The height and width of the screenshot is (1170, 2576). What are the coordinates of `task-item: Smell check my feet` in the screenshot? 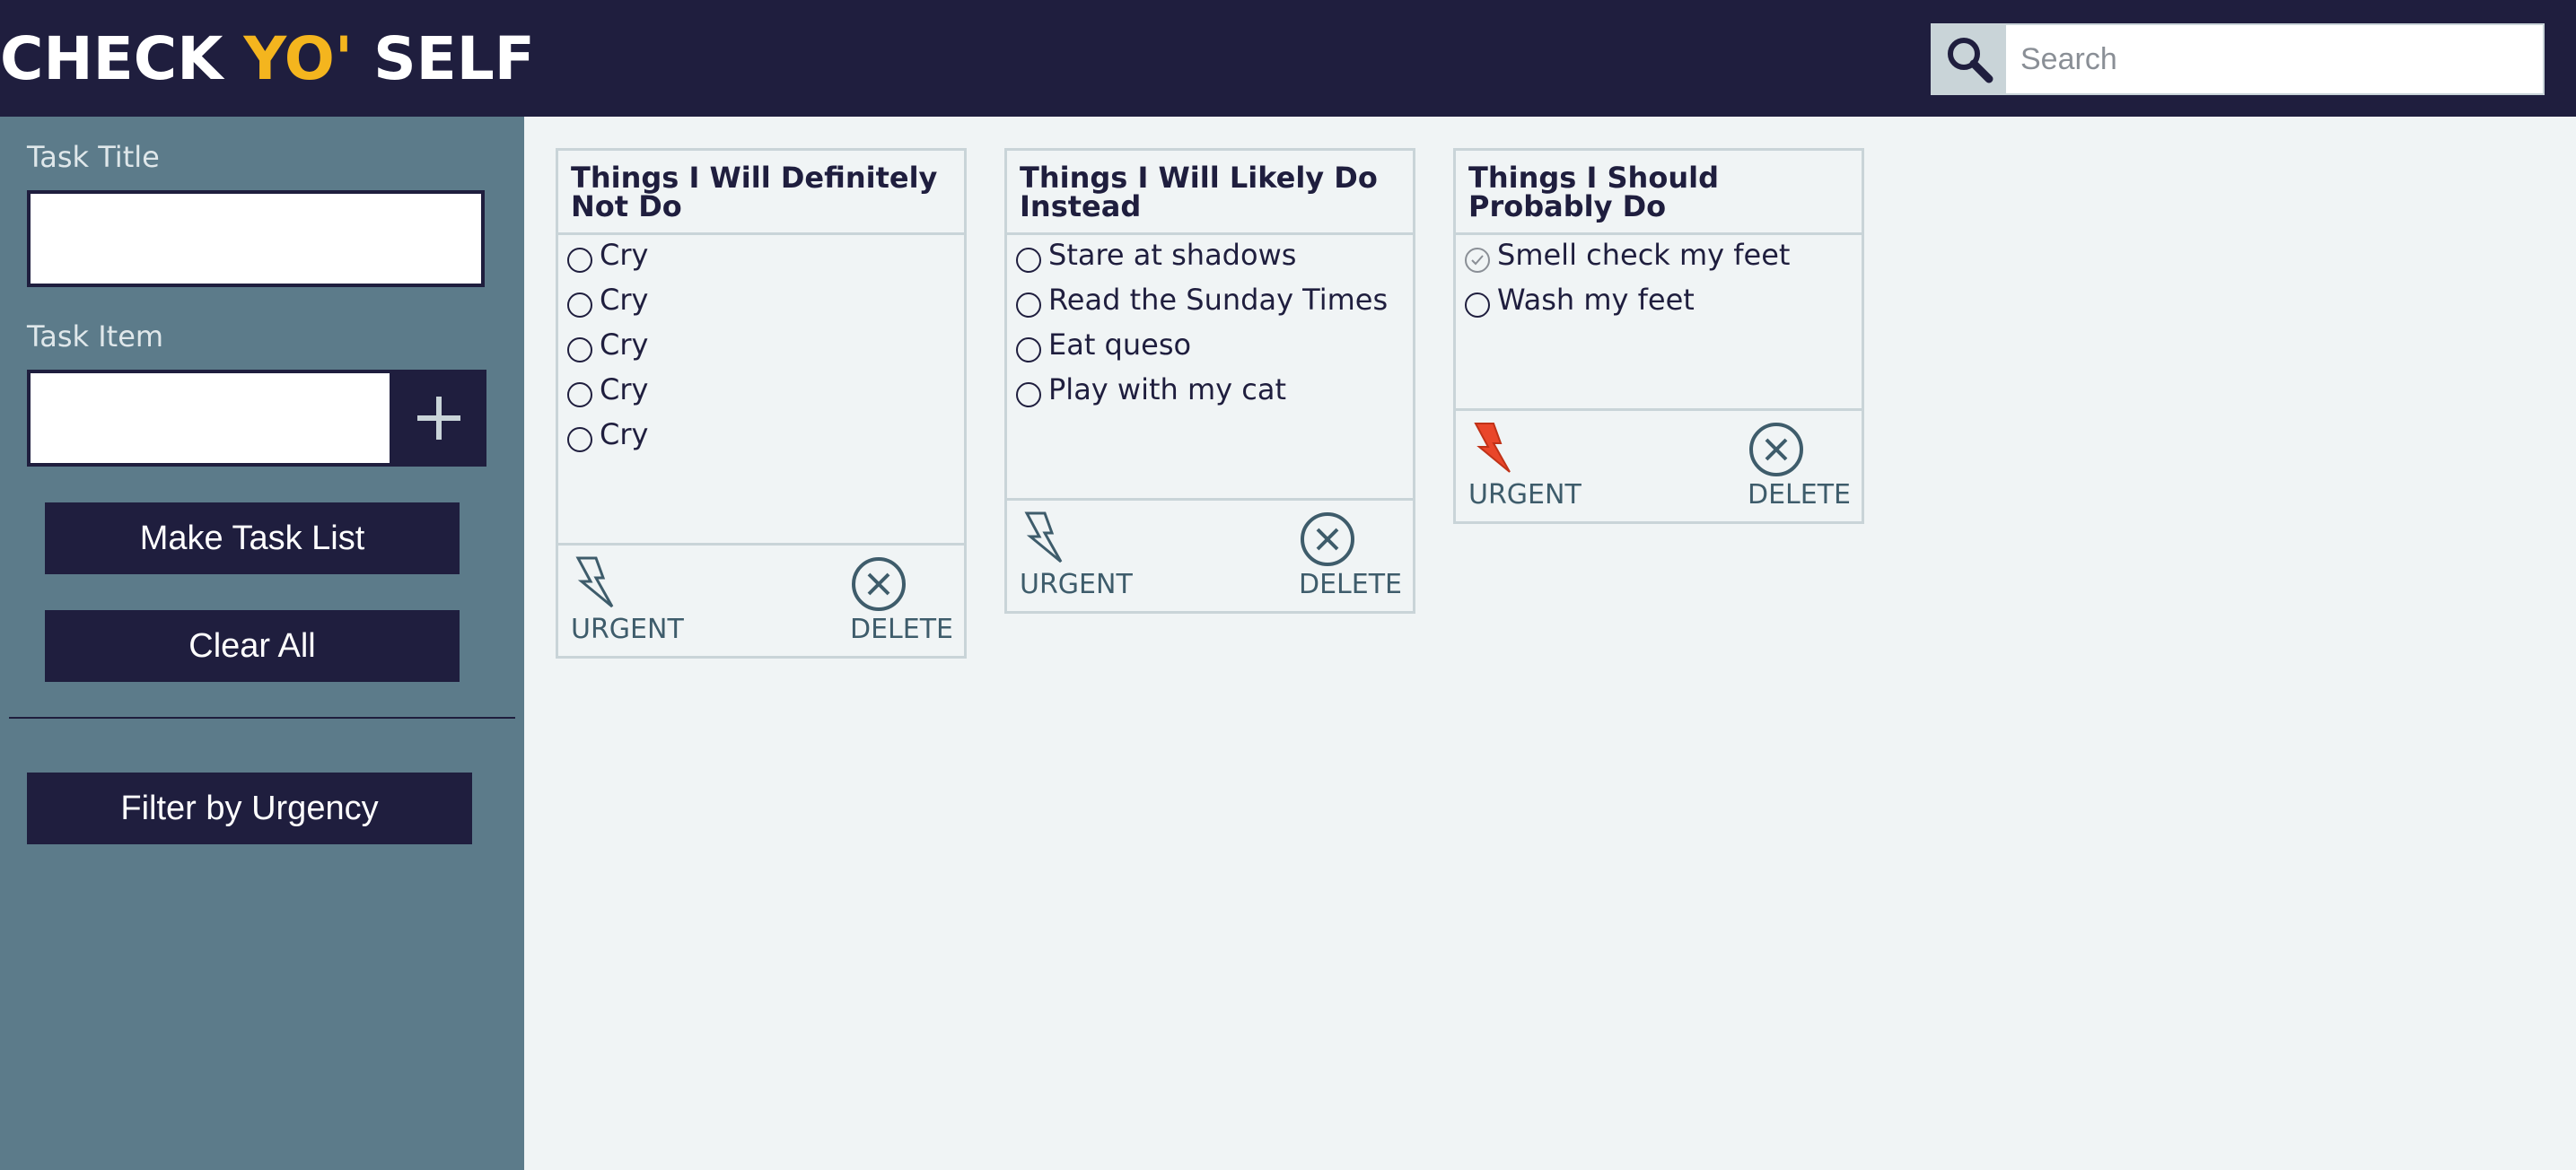 It's located at (1659, 257).